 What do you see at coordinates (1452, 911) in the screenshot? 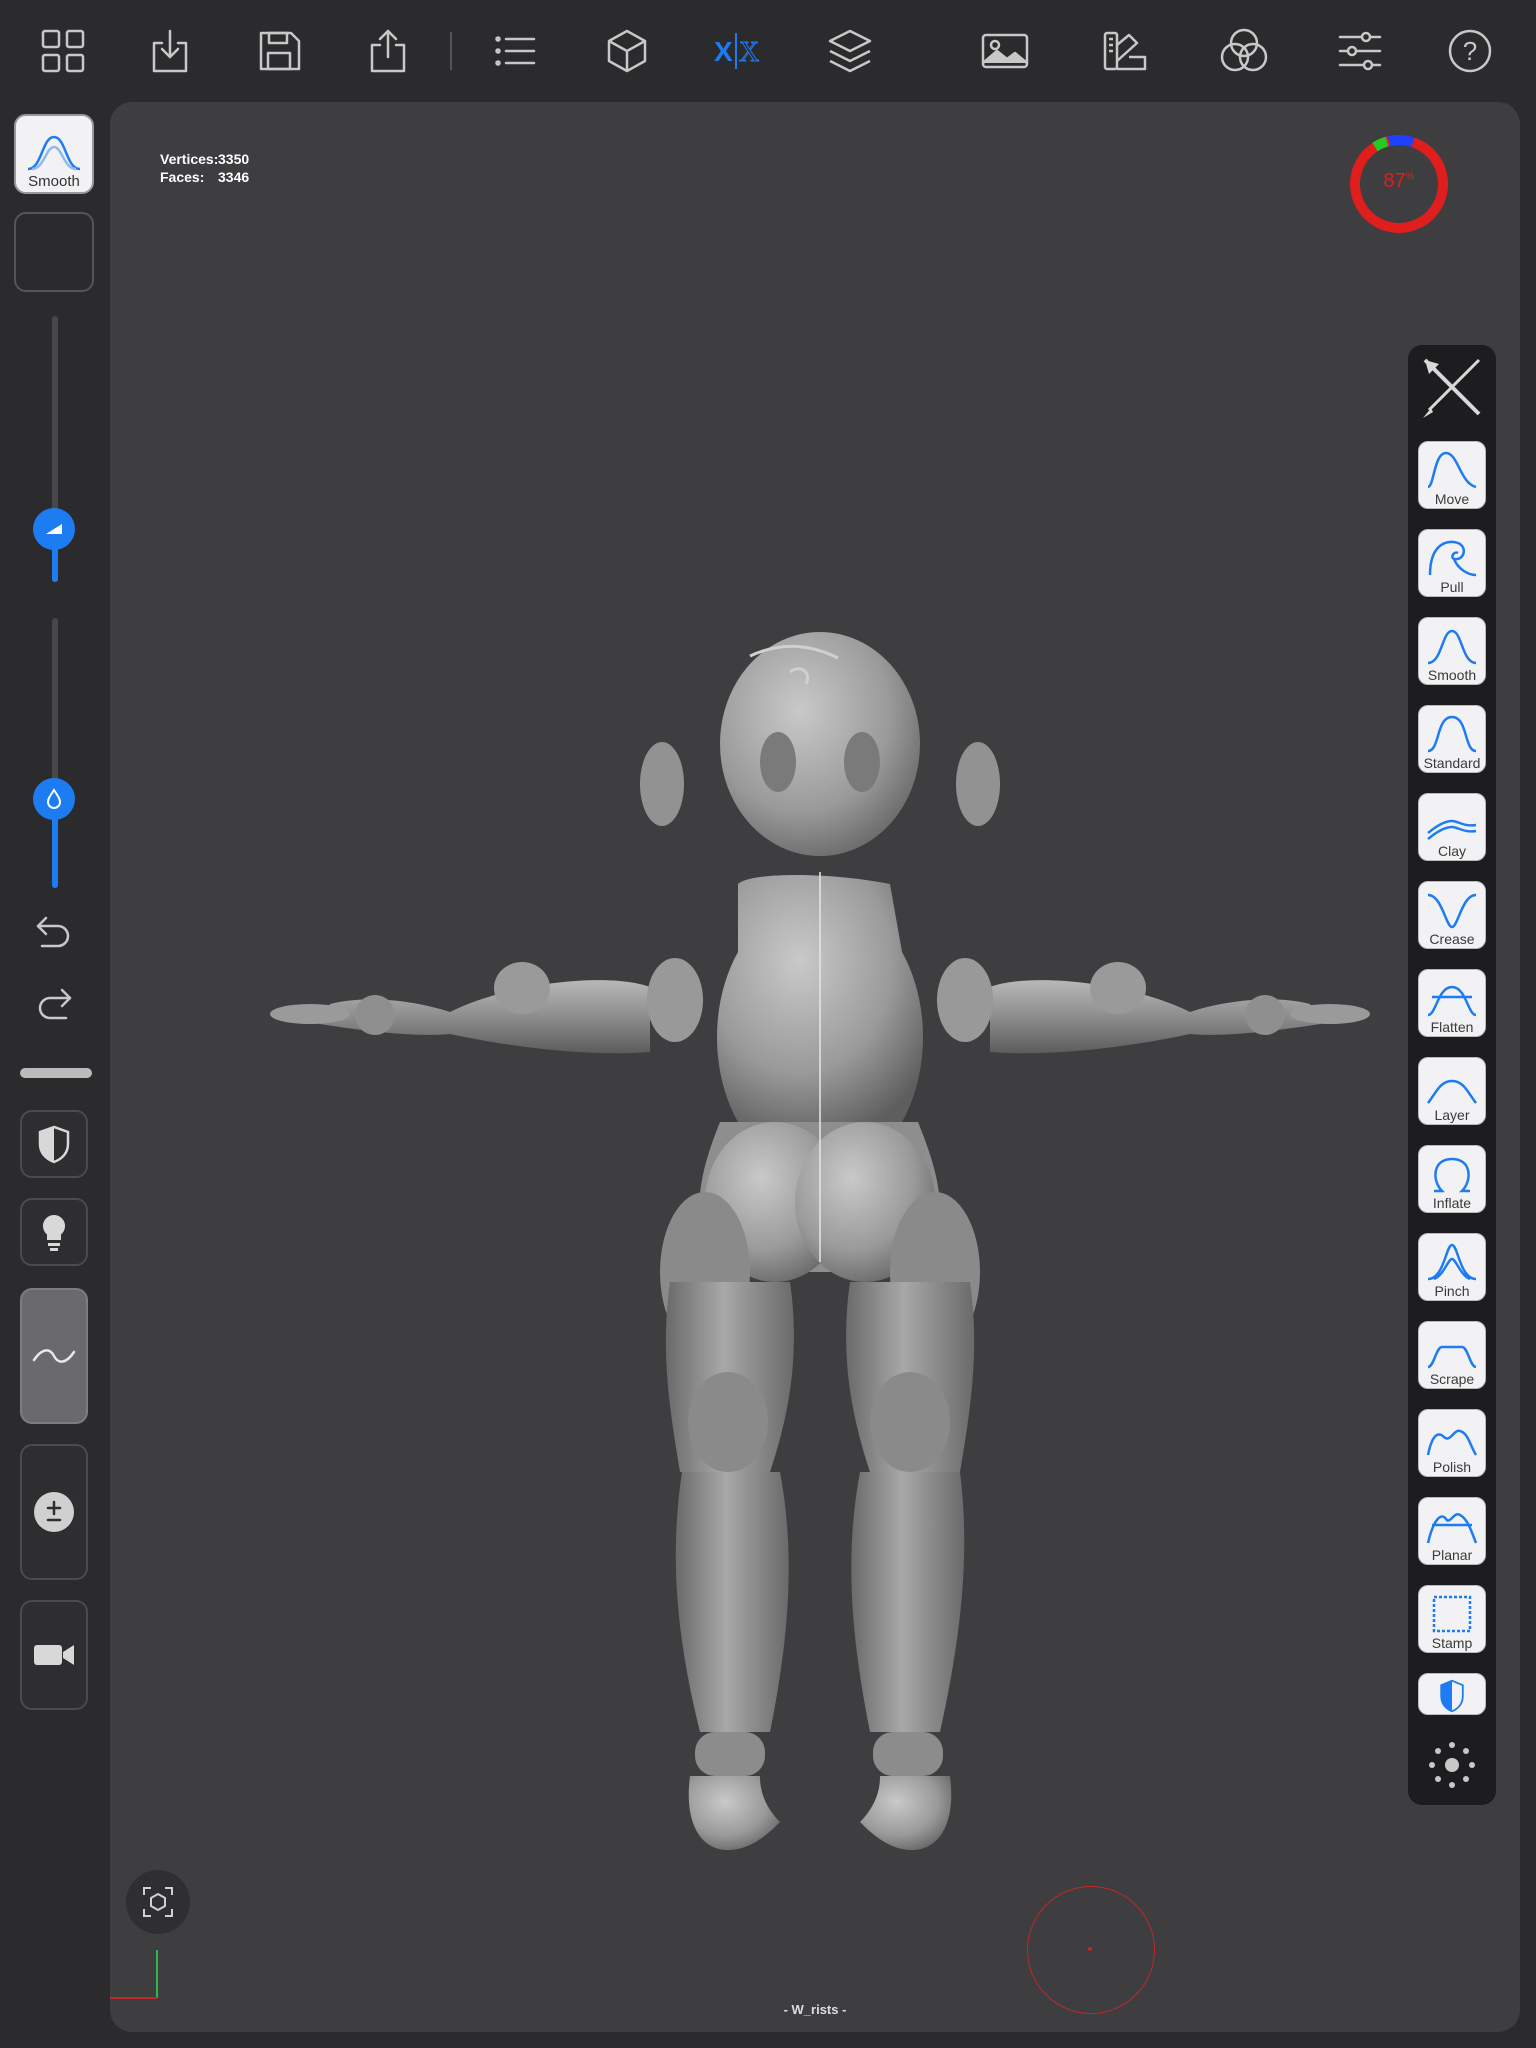
I see `crease-tool-icon` at bounding box center [1452, 911].